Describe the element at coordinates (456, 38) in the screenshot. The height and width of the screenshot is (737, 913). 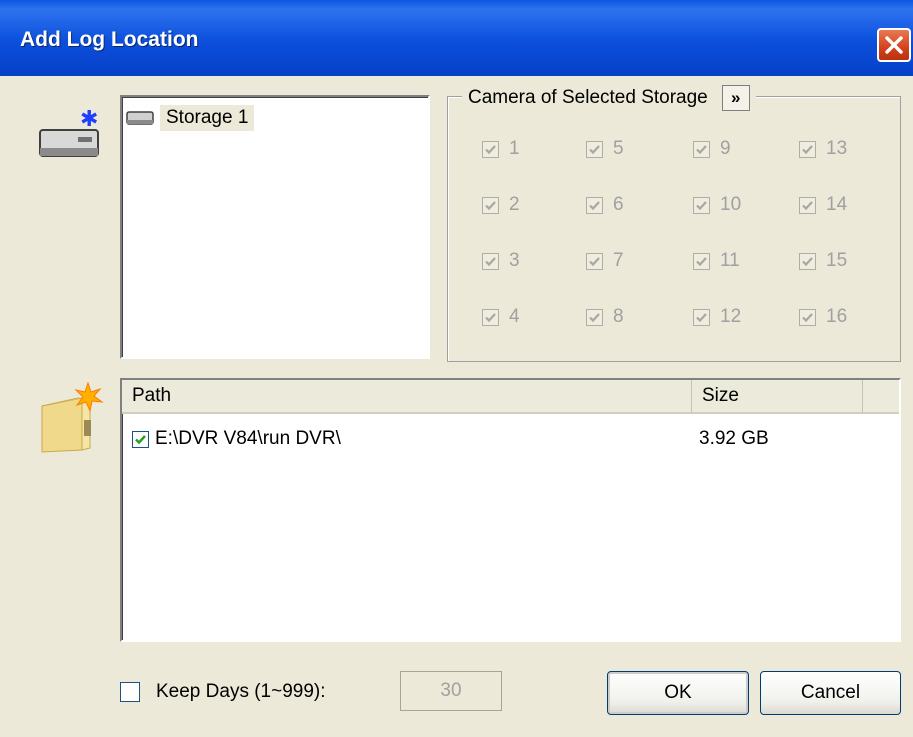
I see `title-bar: Add Log Location` at that location.